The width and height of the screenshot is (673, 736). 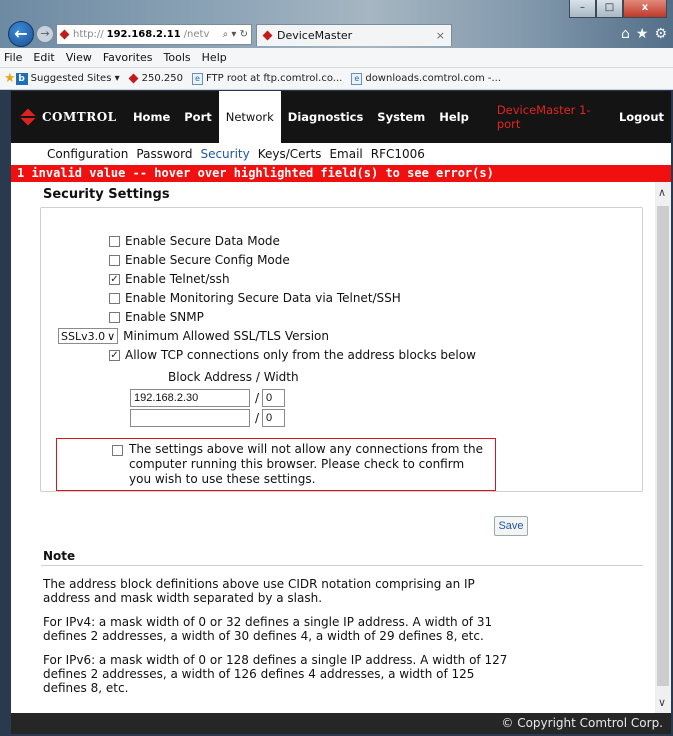 I want to click on favorite-suggested-sites: b Suggested Sites ▾, so click(x=67, y=78).